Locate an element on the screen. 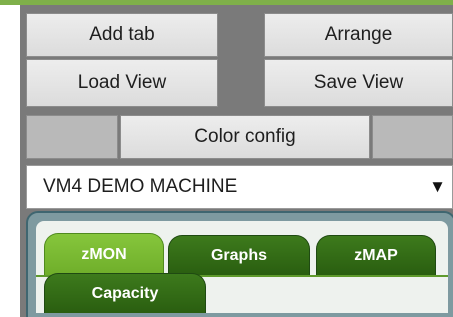 The width and height of the screenshot is (453, 317). tab-zmon: zMON is located at coordinates (104, 254).